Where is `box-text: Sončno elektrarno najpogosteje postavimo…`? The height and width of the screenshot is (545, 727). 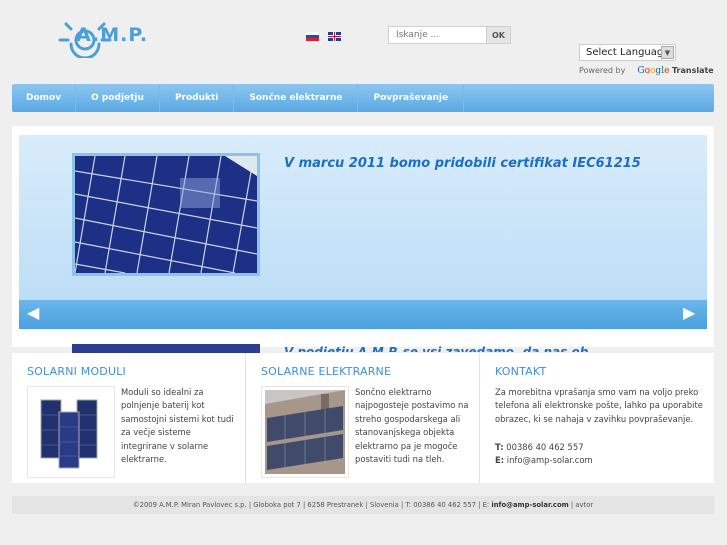
box-text: Sončno elektrarno najpogosteje postavimo… is located at coordinates (412, 426).